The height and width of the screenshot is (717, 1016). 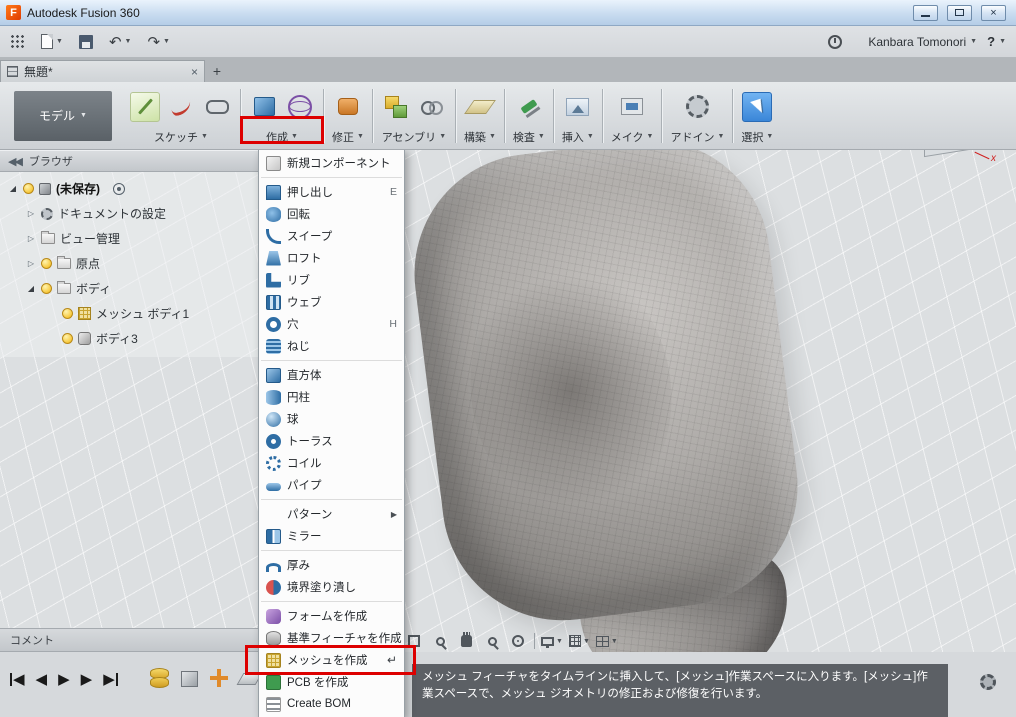 I want to click on menu-item-boundary-fill: 境界塗り潰し, so click(x=331, y=587).